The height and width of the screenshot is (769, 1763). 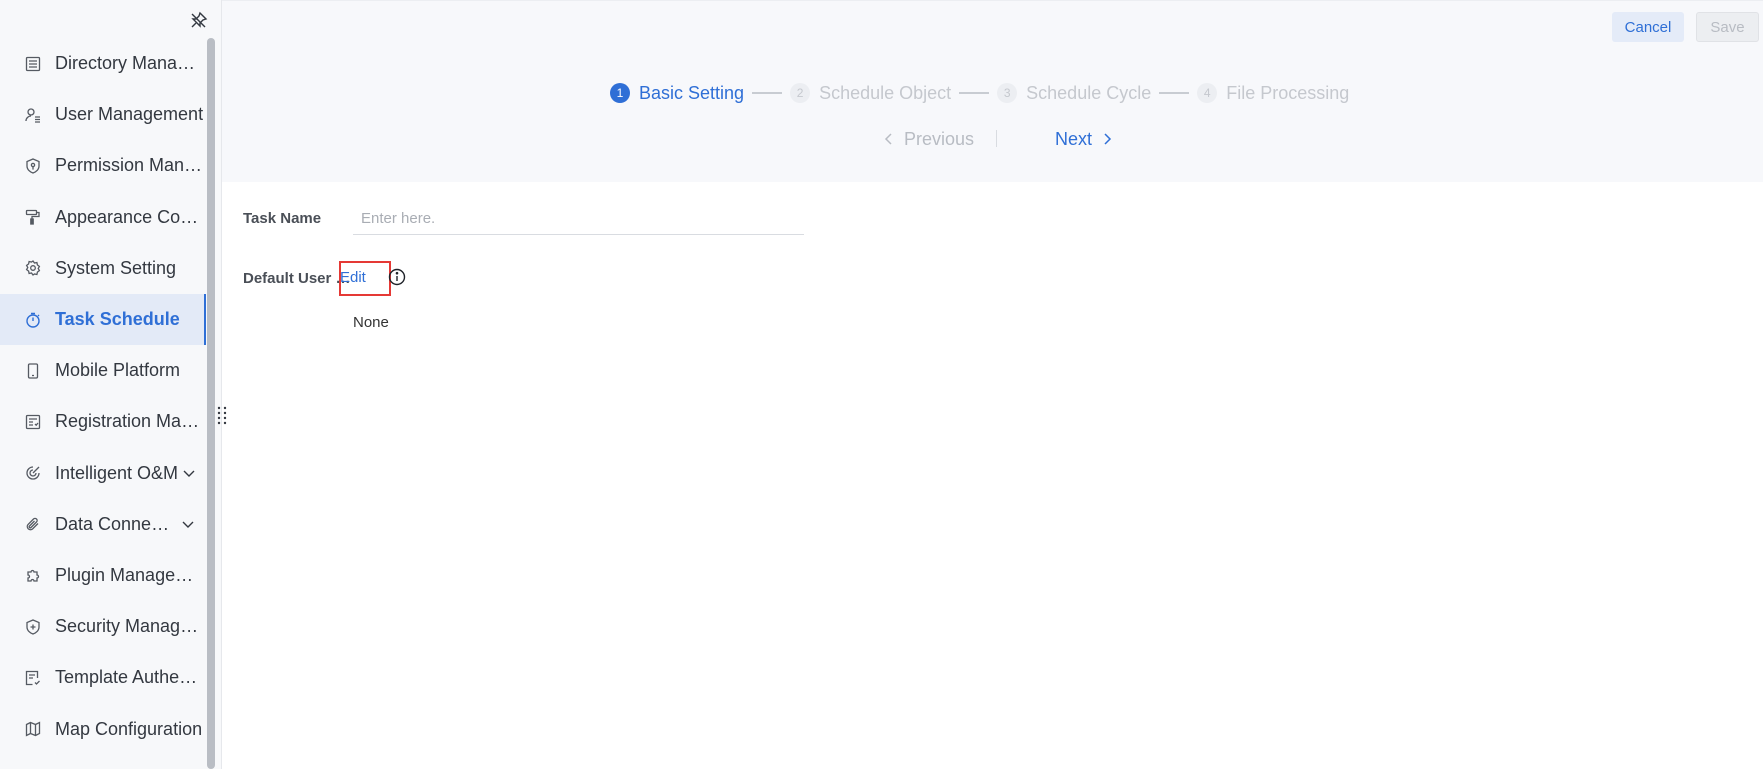 I want to click on mobile-icon, so click(x=33, y=371).